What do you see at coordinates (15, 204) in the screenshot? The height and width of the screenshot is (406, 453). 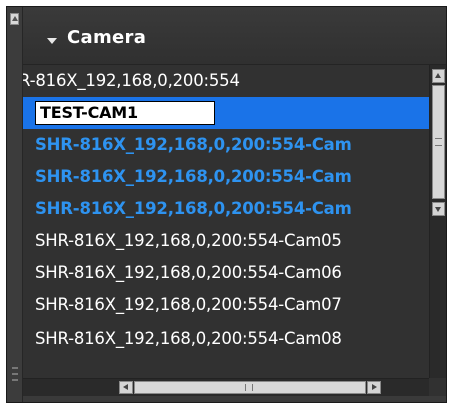 I see `left-splitter` at bounding box center [15, 204].